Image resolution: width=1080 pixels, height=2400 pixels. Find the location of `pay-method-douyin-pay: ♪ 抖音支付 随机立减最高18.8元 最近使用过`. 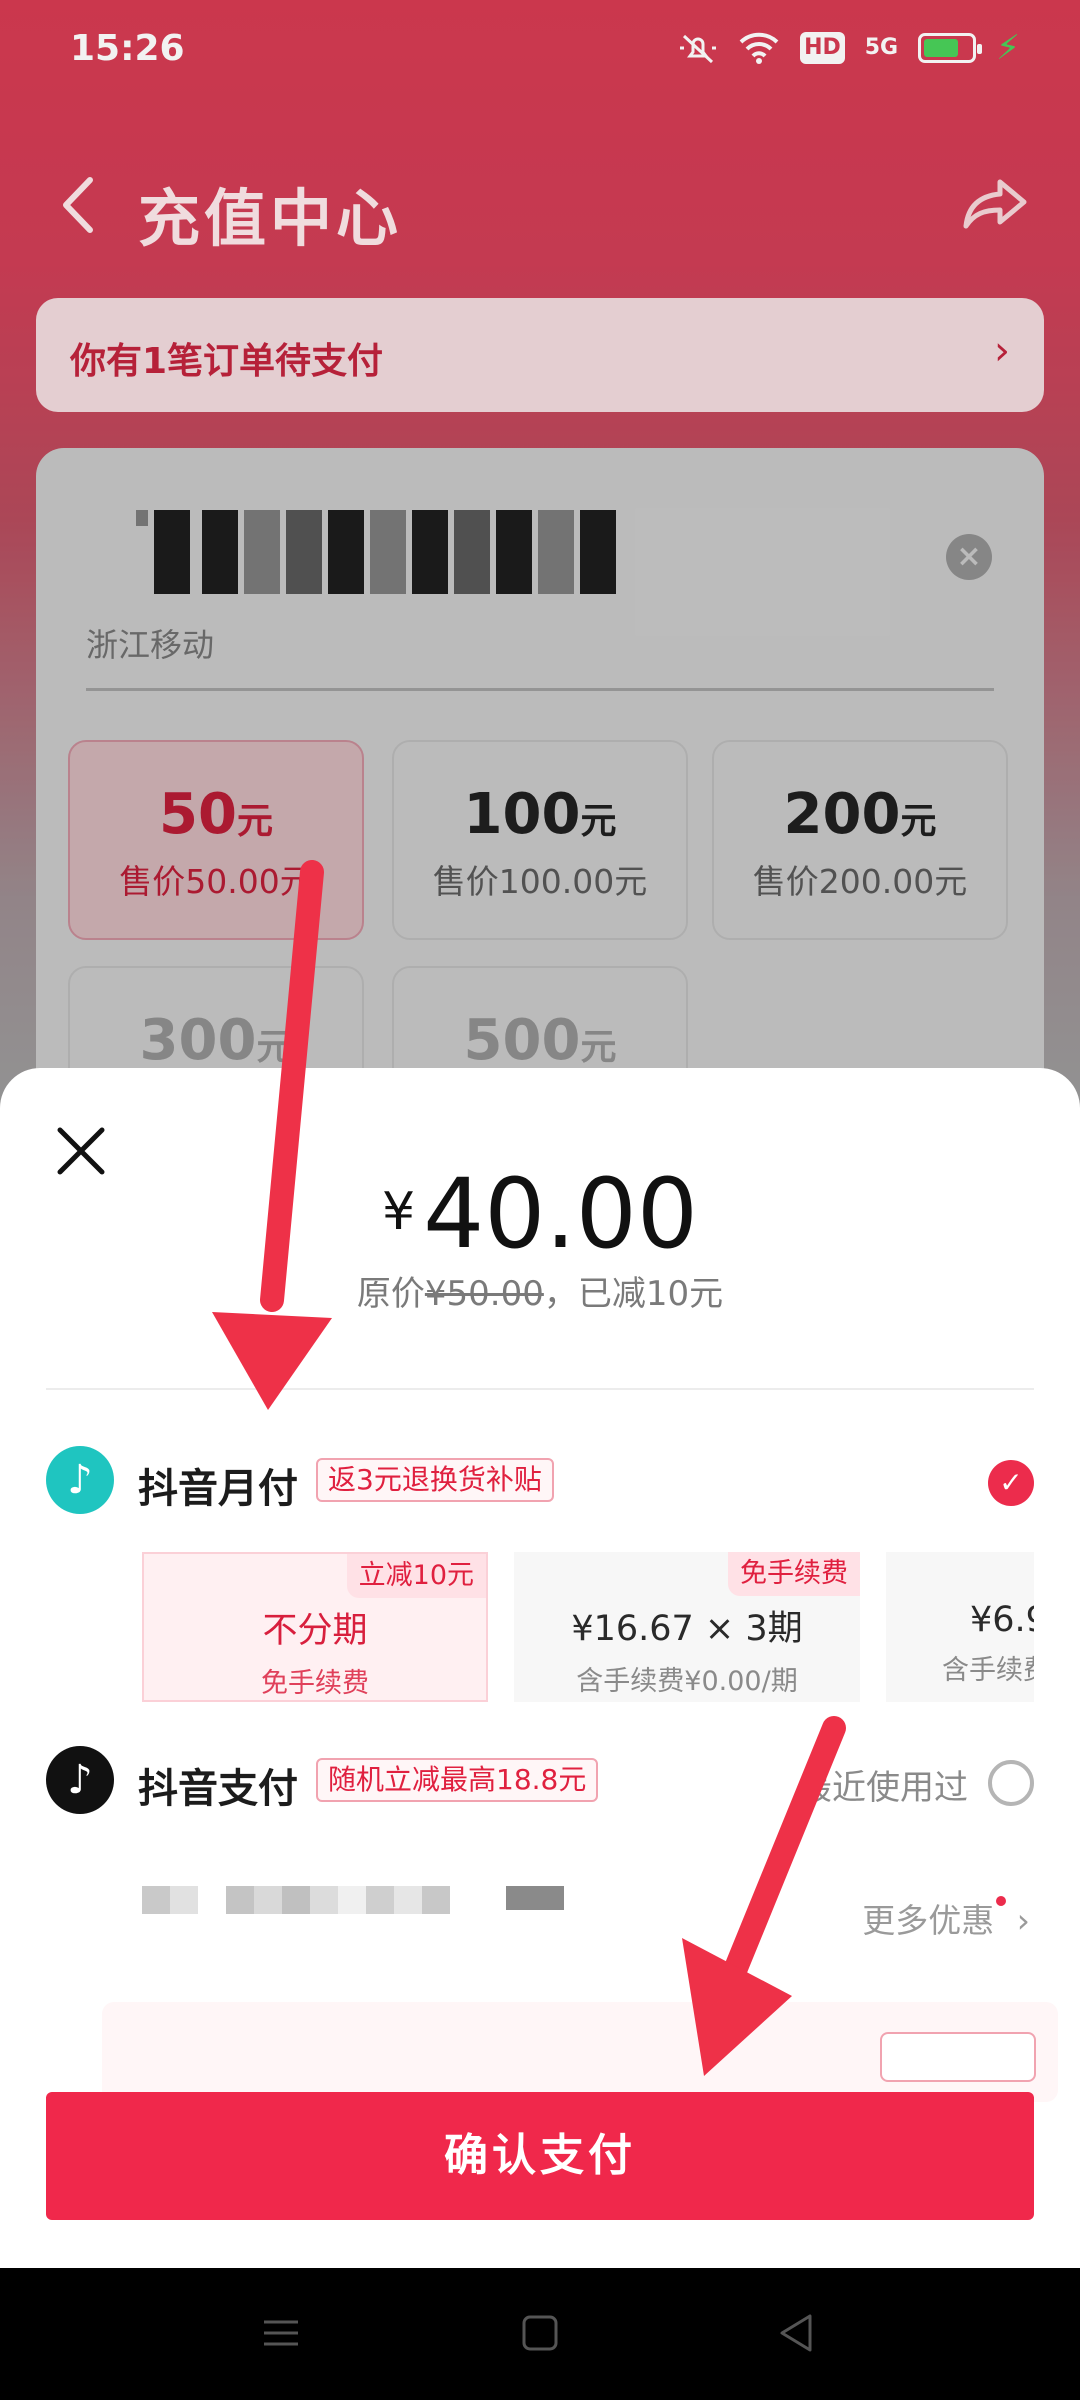

pay-method-douyin-pay: ♪ 抖音支付 随机立减最高18.8元 最近使用过 is located at coordinates (540, 1783).